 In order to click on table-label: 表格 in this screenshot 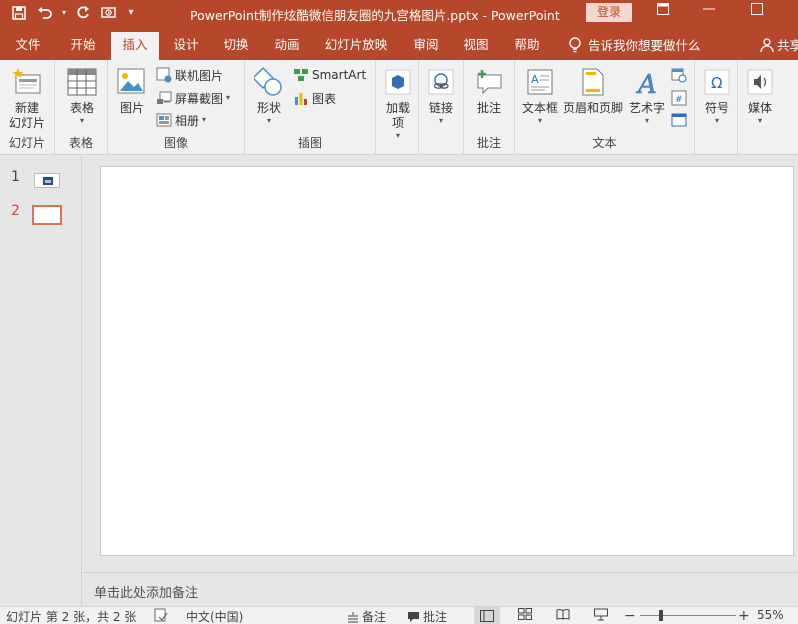, I will do `click(81, 108)`.